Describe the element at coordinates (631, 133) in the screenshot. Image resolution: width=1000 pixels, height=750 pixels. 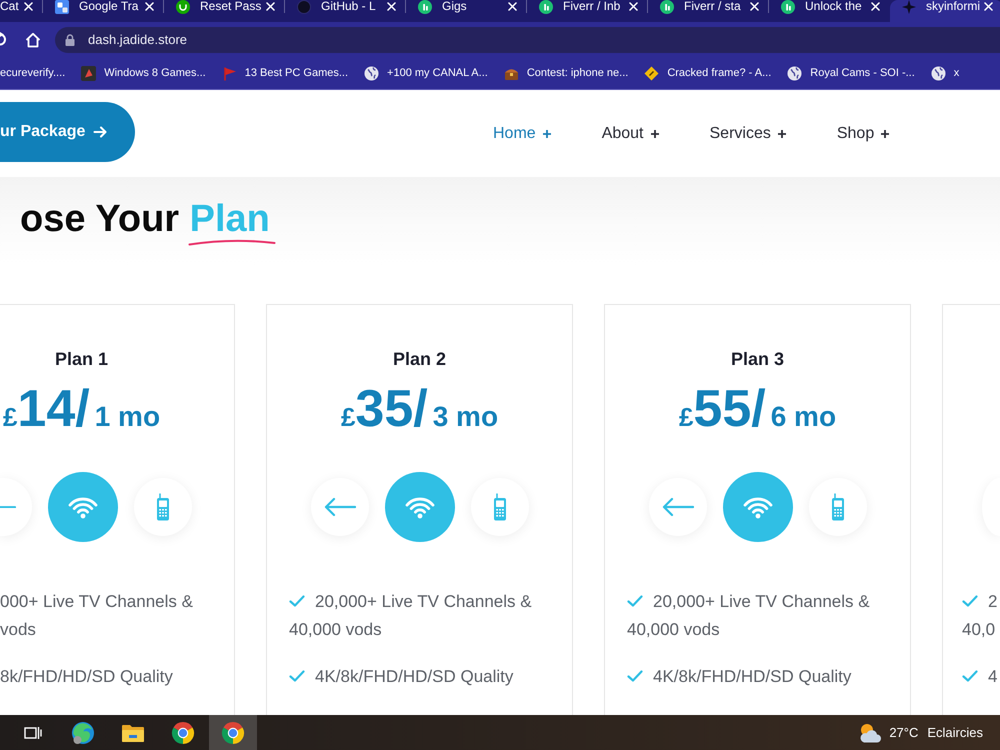
I see `nav-link: About` at that location.